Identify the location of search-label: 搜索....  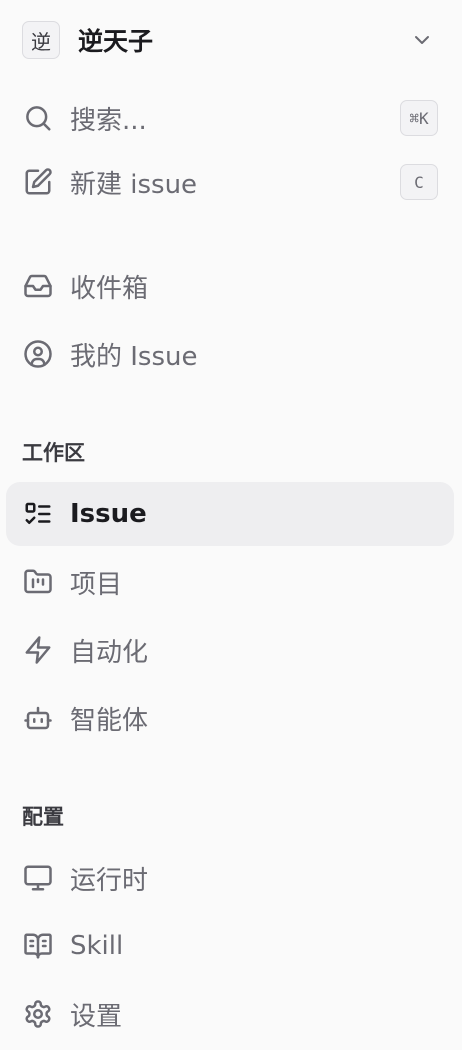
(108, 120).